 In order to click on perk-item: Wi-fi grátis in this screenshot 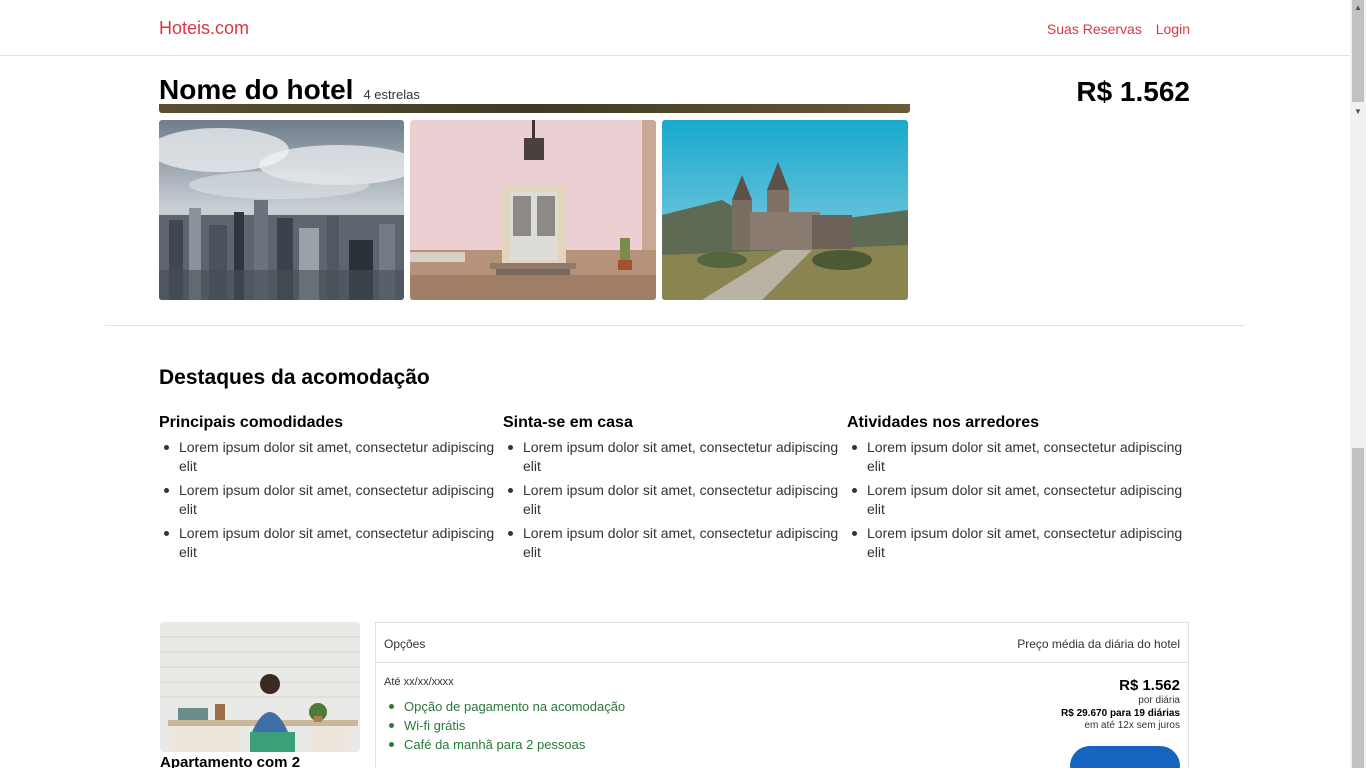, I will do `click(506, 725)`.